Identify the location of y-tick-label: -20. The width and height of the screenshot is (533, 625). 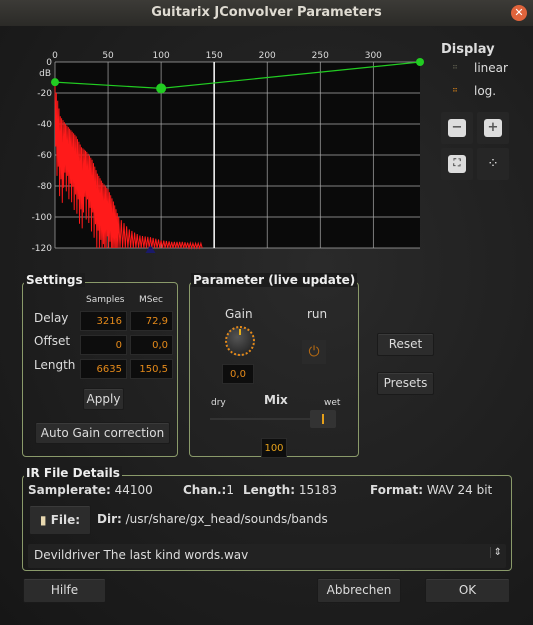
(44, 94).